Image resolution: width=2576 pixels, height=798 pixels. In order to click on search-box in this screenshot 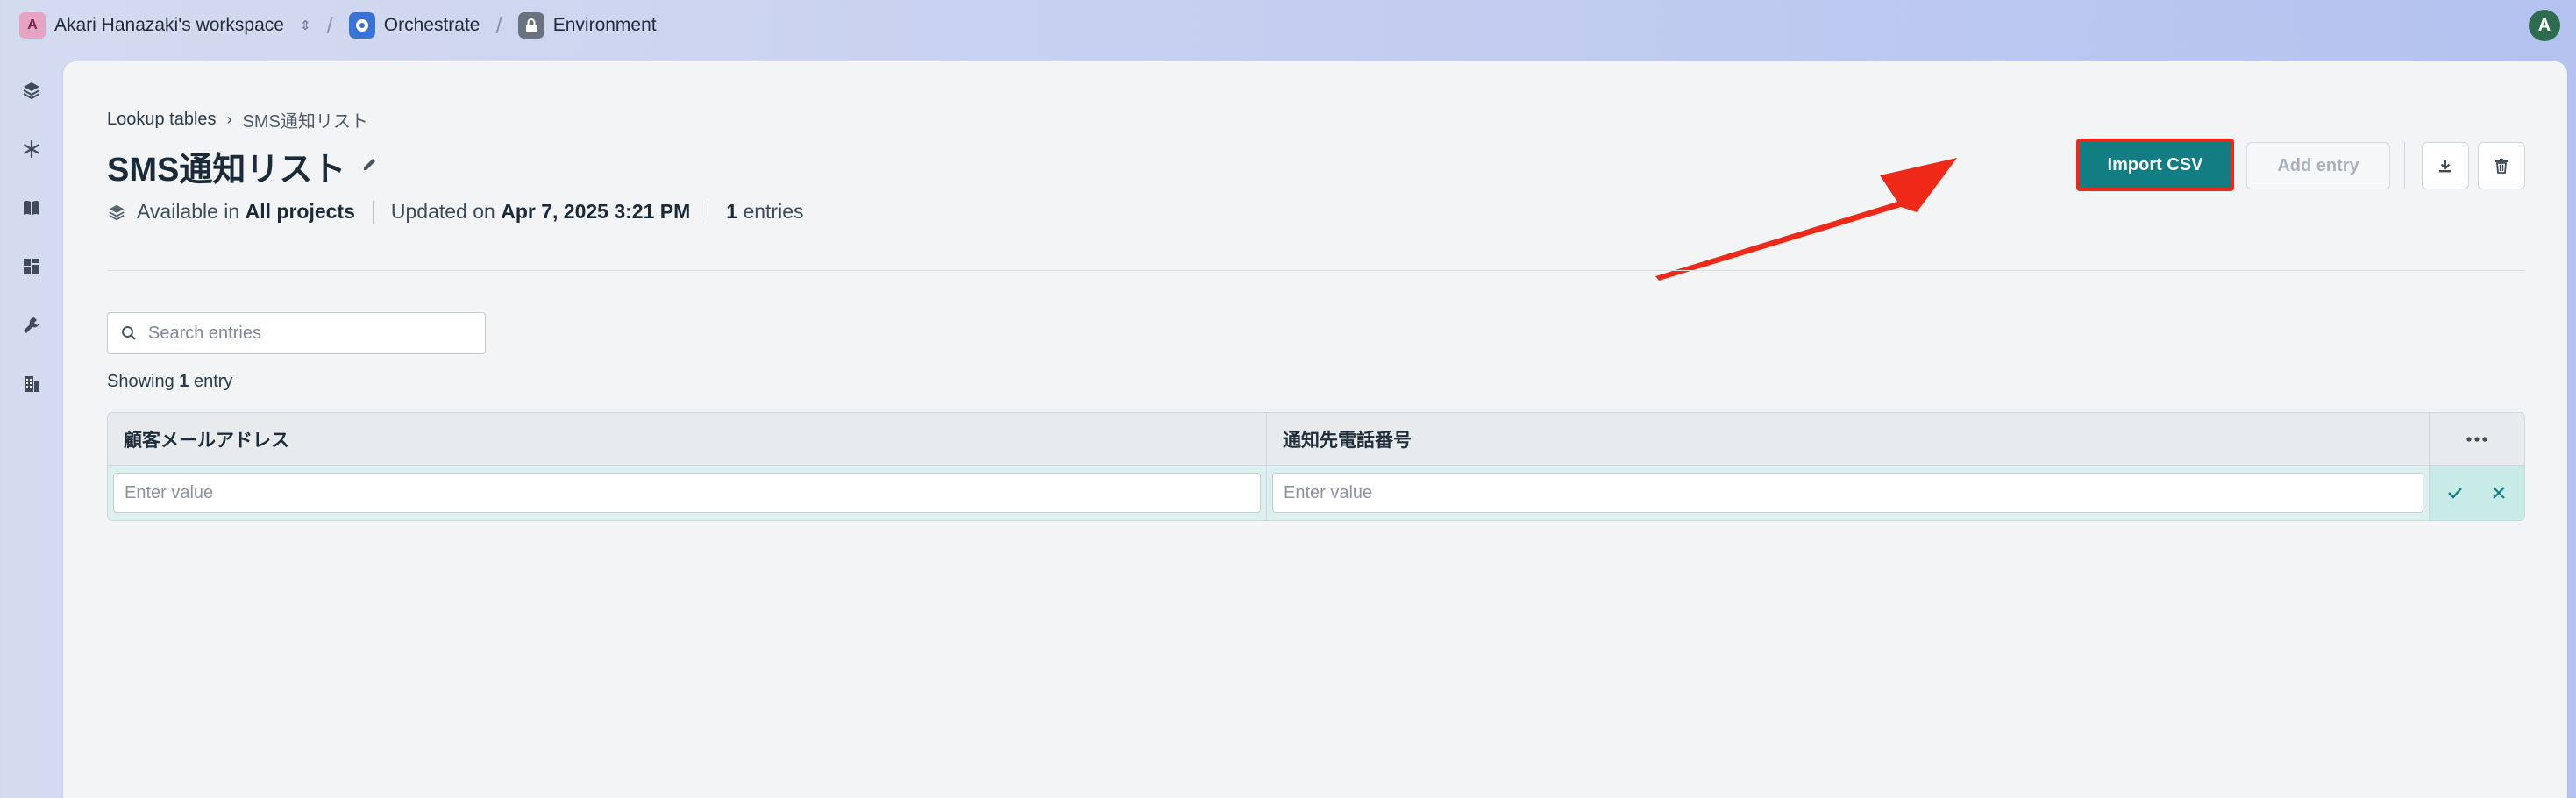, I will do `click(296, 333)`.